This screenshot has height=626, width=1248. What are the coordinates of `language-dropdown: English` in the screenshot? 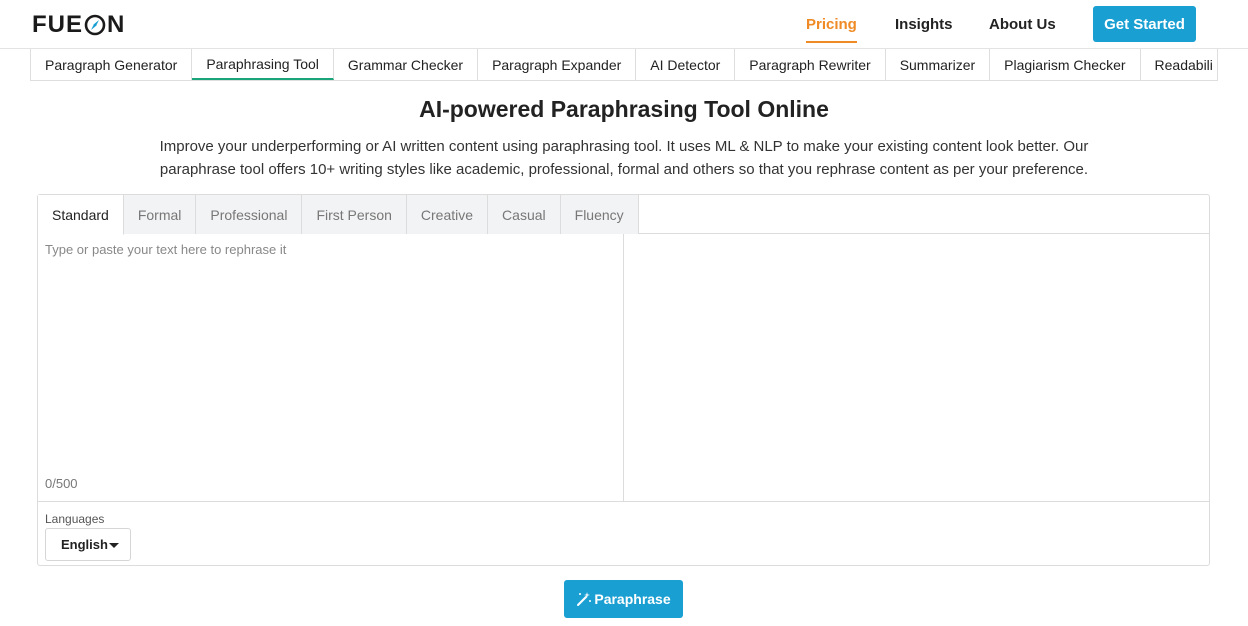 It's located at (88, 544).